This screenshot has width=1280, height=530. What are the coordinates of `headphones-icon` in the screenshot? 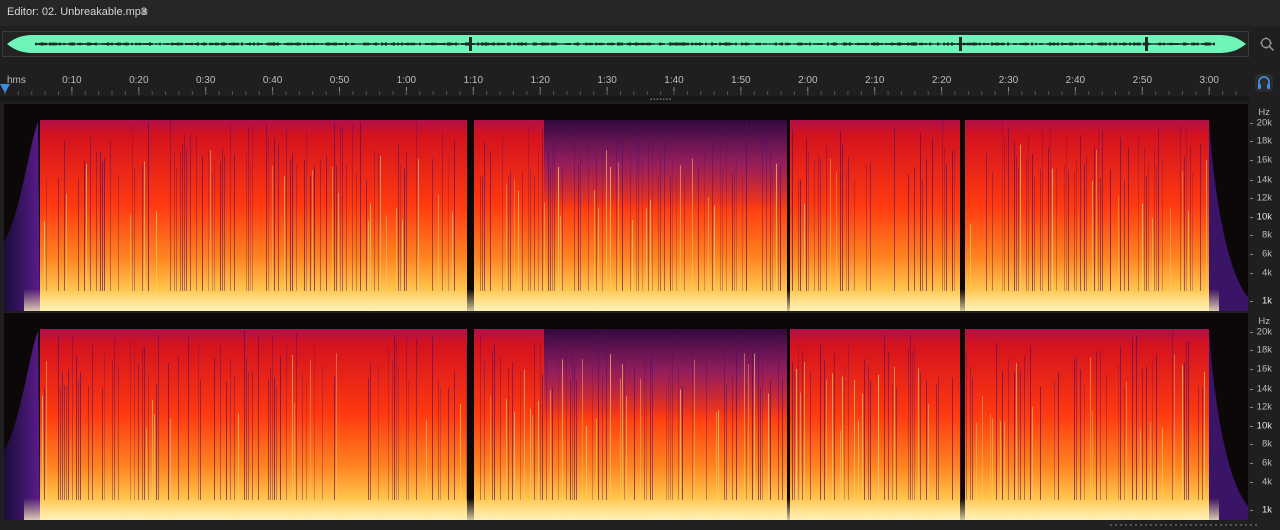 It's located at (1264, 83).